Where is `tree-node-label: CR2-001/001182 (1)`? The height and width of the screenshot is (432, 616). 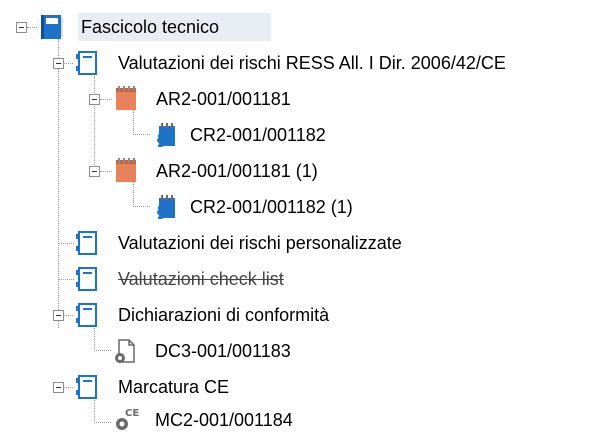 tree-node-label: CR2-001/001182 (1) is located at coordinates (271, 207).